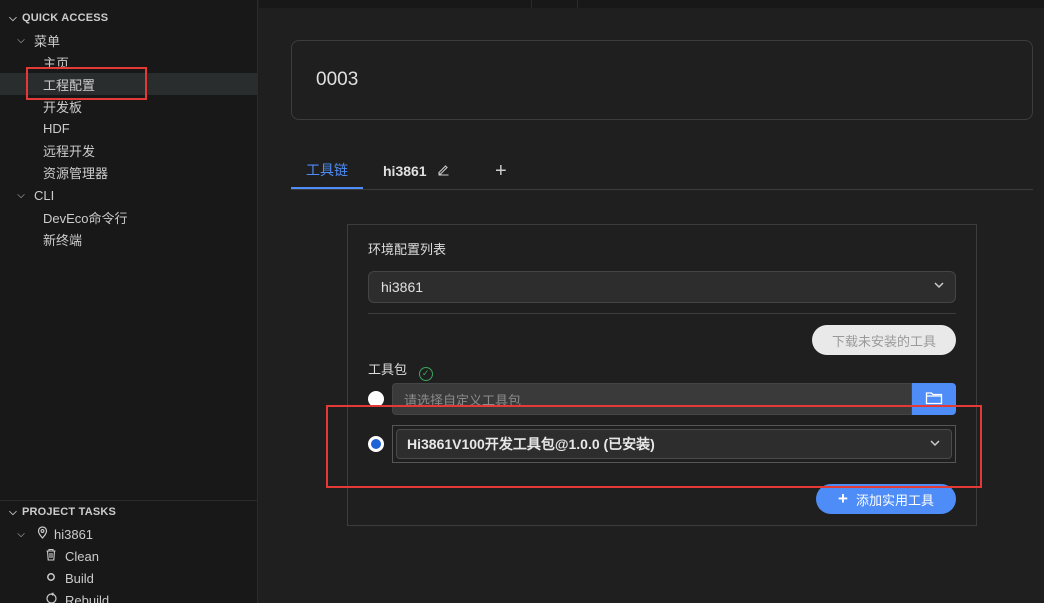 Image resolution: width=1044 pixels, height=603 pixels. What do you see at coordinates (652, 399) in the screenshot?
I see `custom-toolkit-input: 请选择自定义工具包` at bounding box center [652, 399].